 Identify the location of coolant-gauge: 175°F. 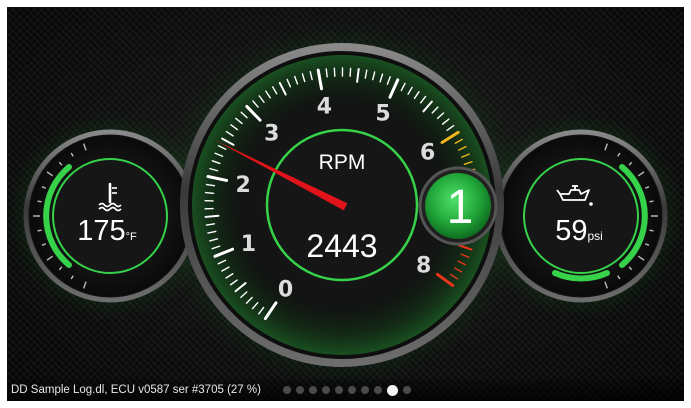
(110, 216).